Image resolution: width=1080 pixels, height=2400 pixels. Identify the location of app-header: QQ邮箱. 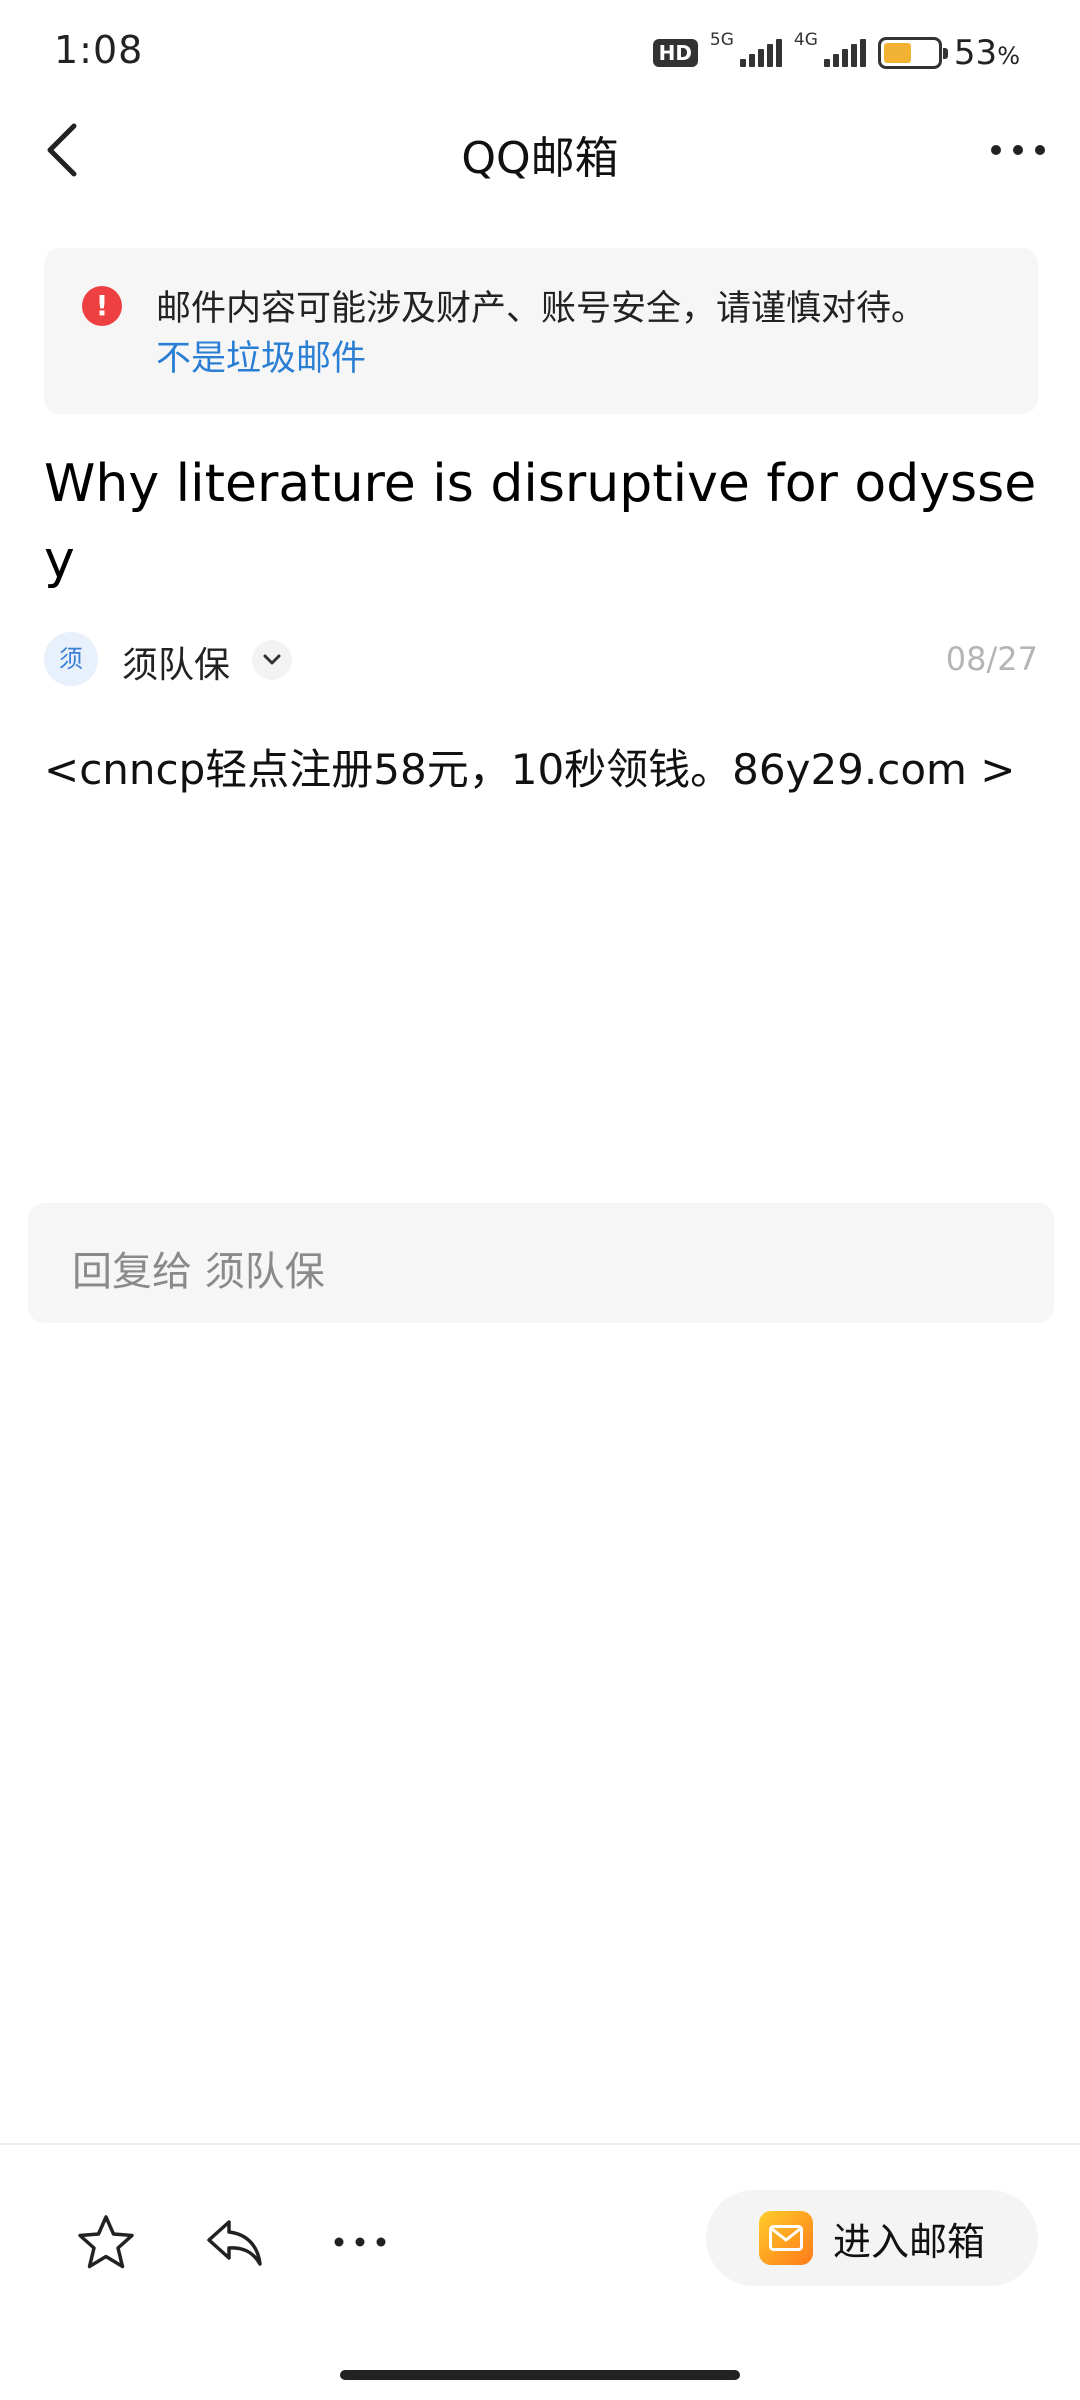
(540, 150).